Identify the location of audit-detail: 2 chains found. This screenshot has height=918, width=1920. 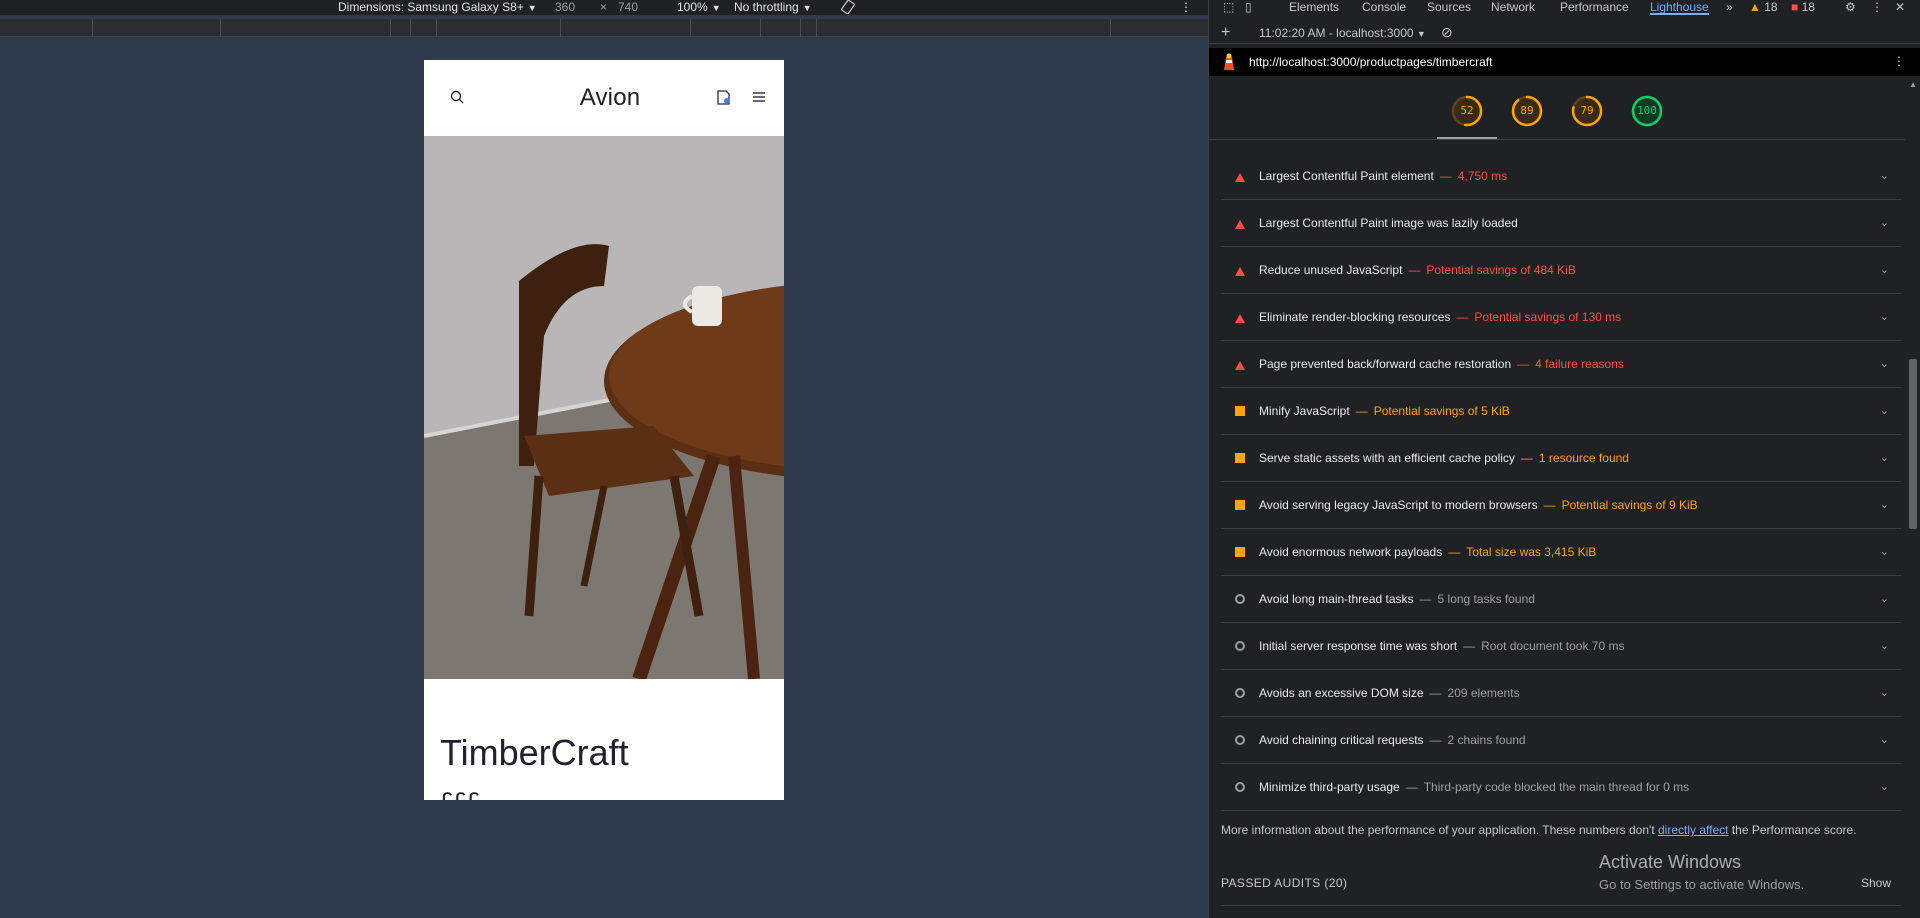
(1486, 740).